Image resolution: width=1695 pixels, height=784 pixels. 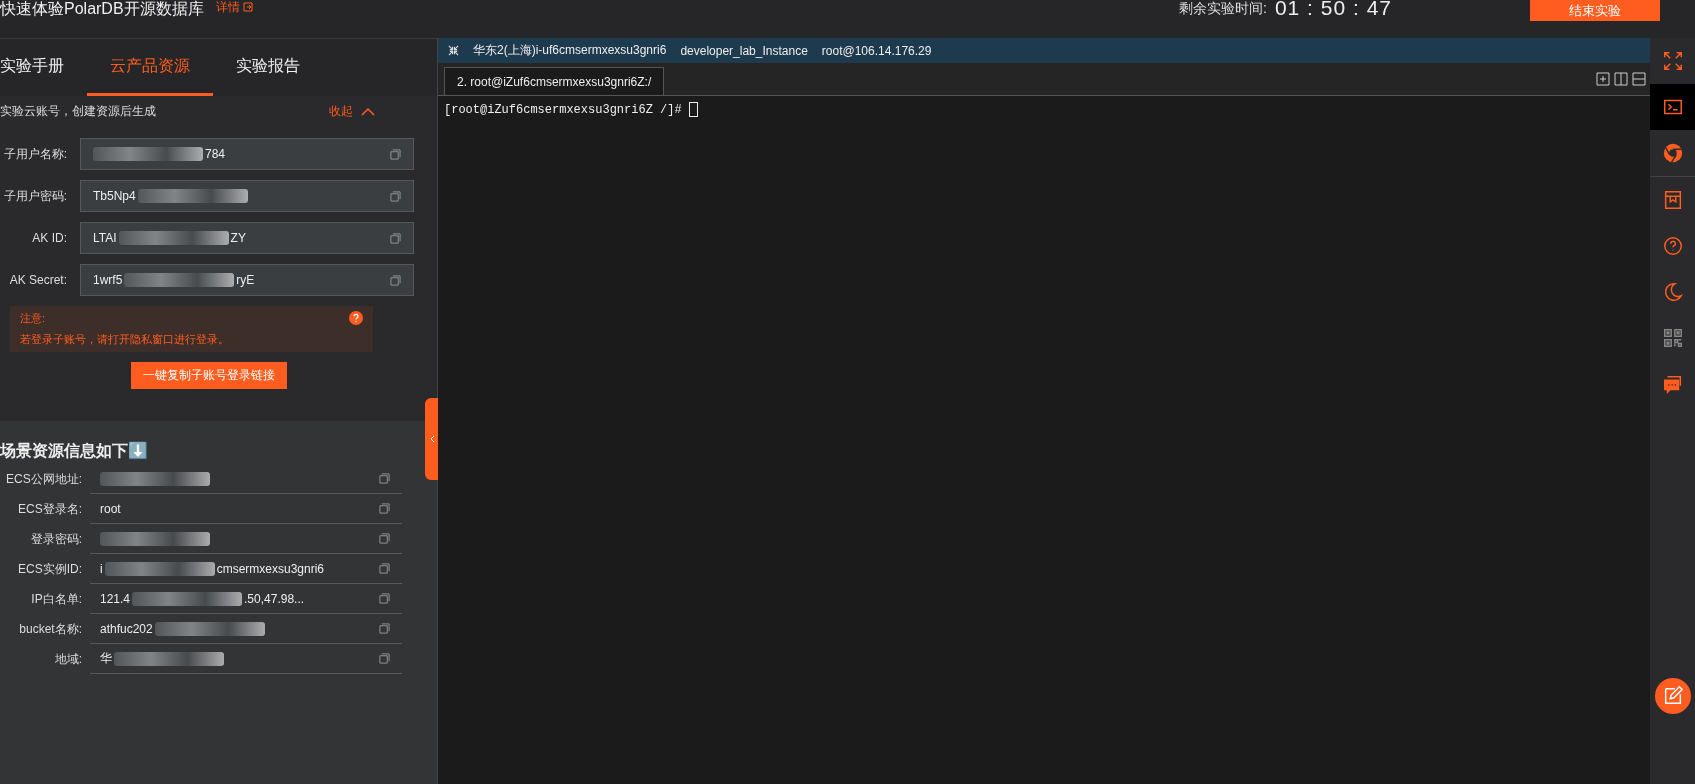 What do you see at coordinates (1333, 8) in the screenshot?
I see `countdown-timer: 01 : 50 : 47` at bounding box center [1333, 8].